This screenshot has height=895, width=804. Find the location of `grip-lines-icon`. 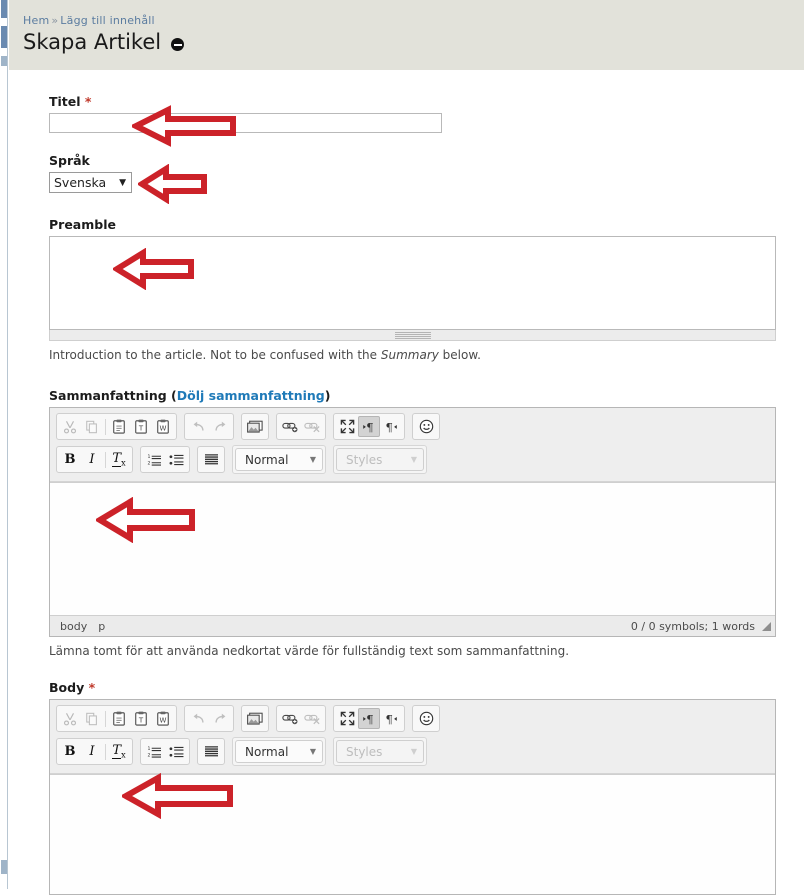

grip-lines-icon is located at coordinates (412, 335).